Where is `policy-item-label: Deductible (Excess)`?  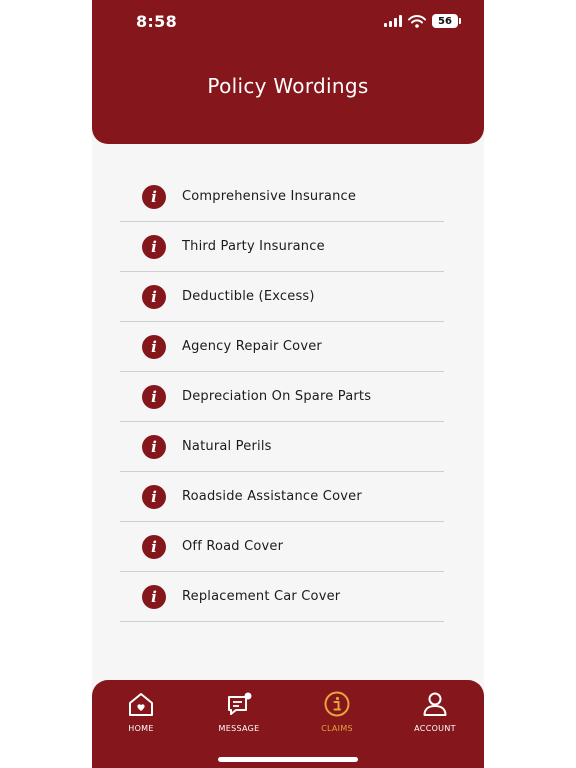
policy-item-label: Deductible (Excess) is located at coordinates (248, 296).